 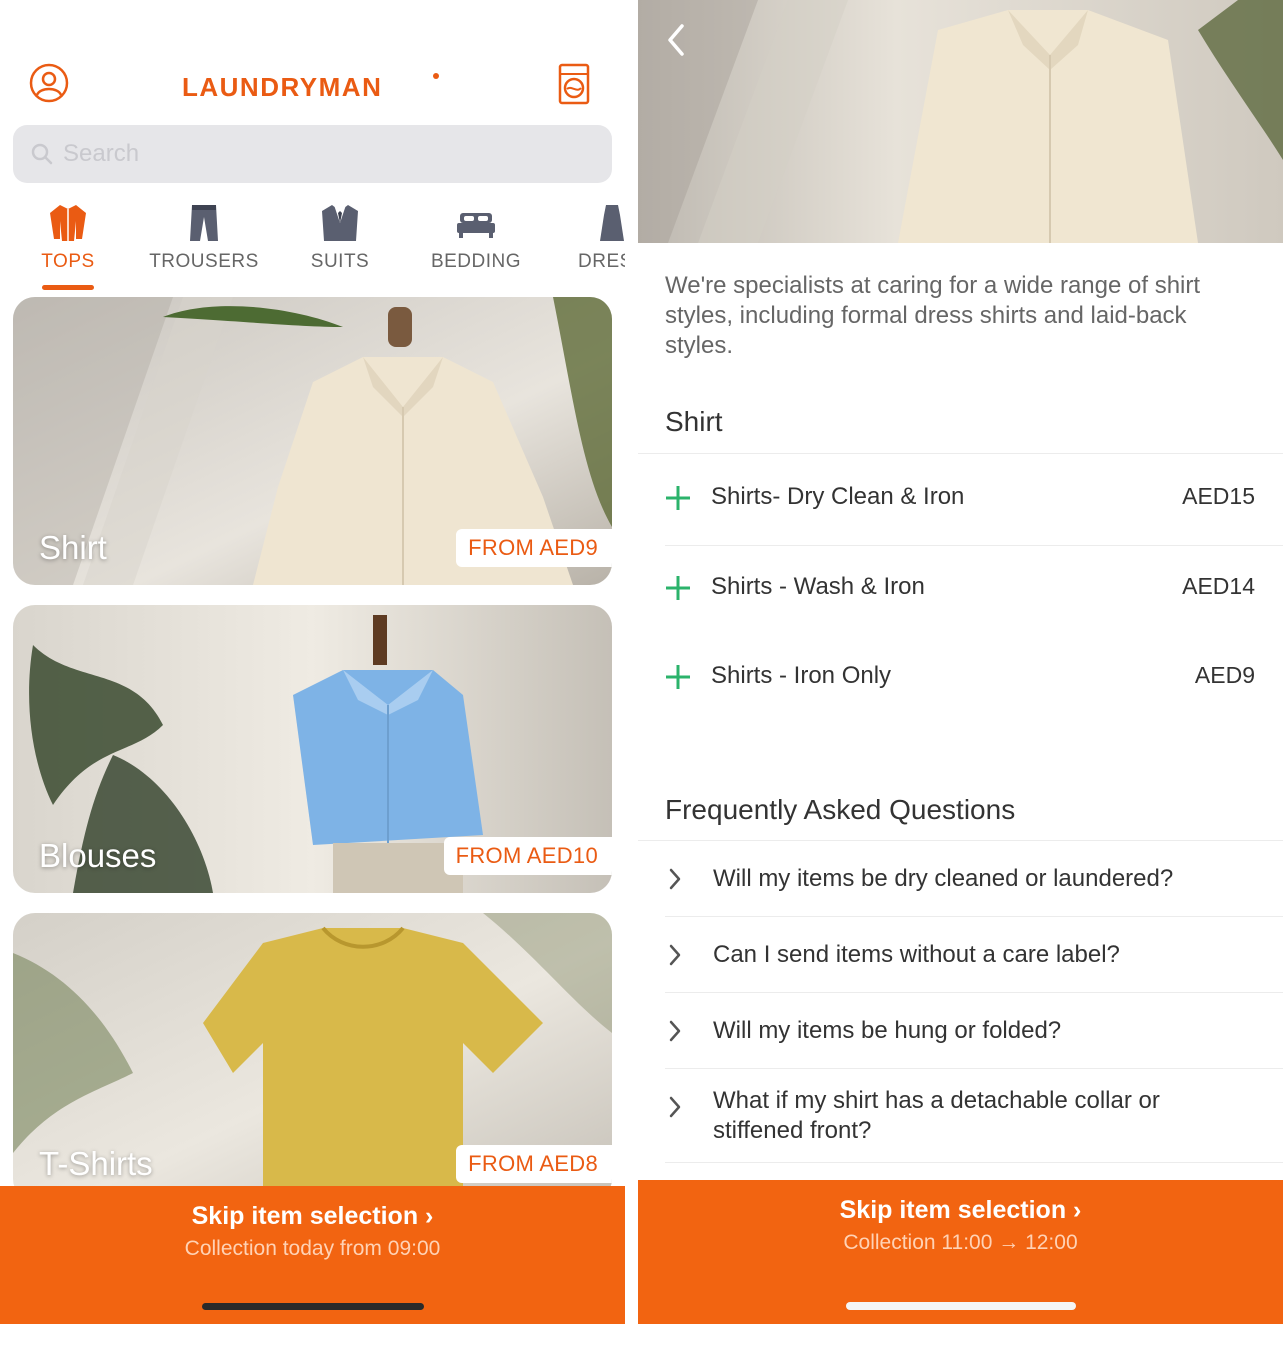 I want to click on service-price: AED15, so click(x=1218, y=496).